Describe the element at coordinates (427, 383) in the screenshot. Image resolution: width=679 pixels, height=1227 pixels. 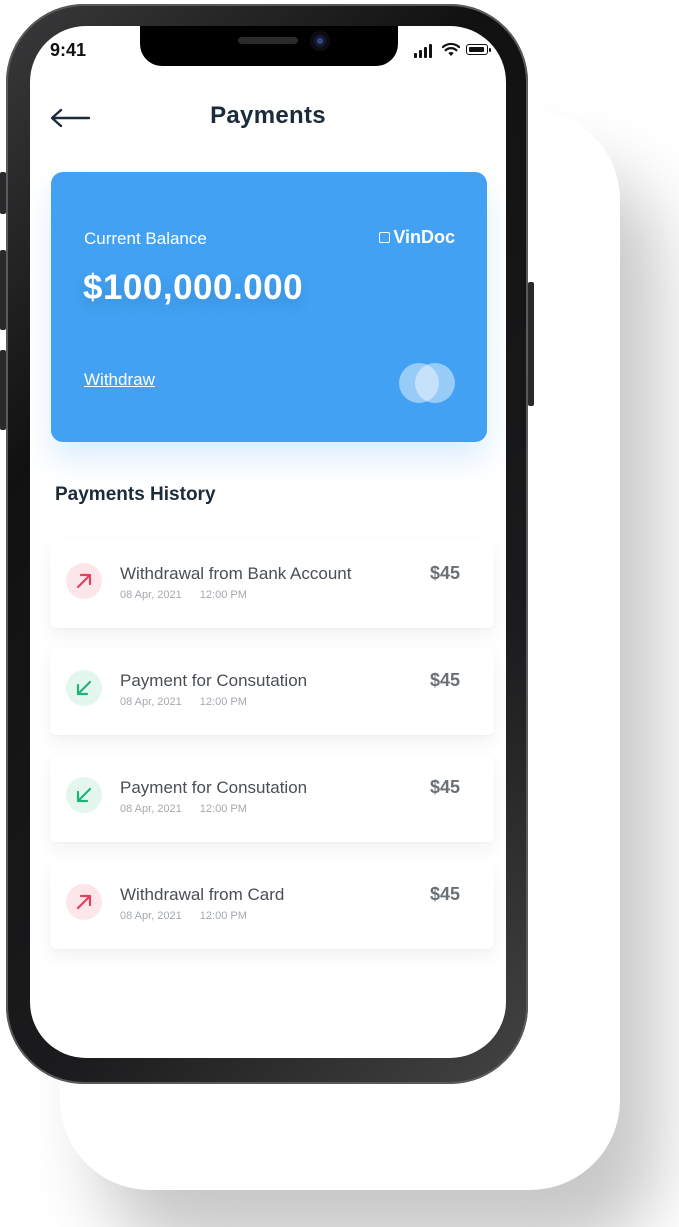
I see `card-network-icon` at that location.